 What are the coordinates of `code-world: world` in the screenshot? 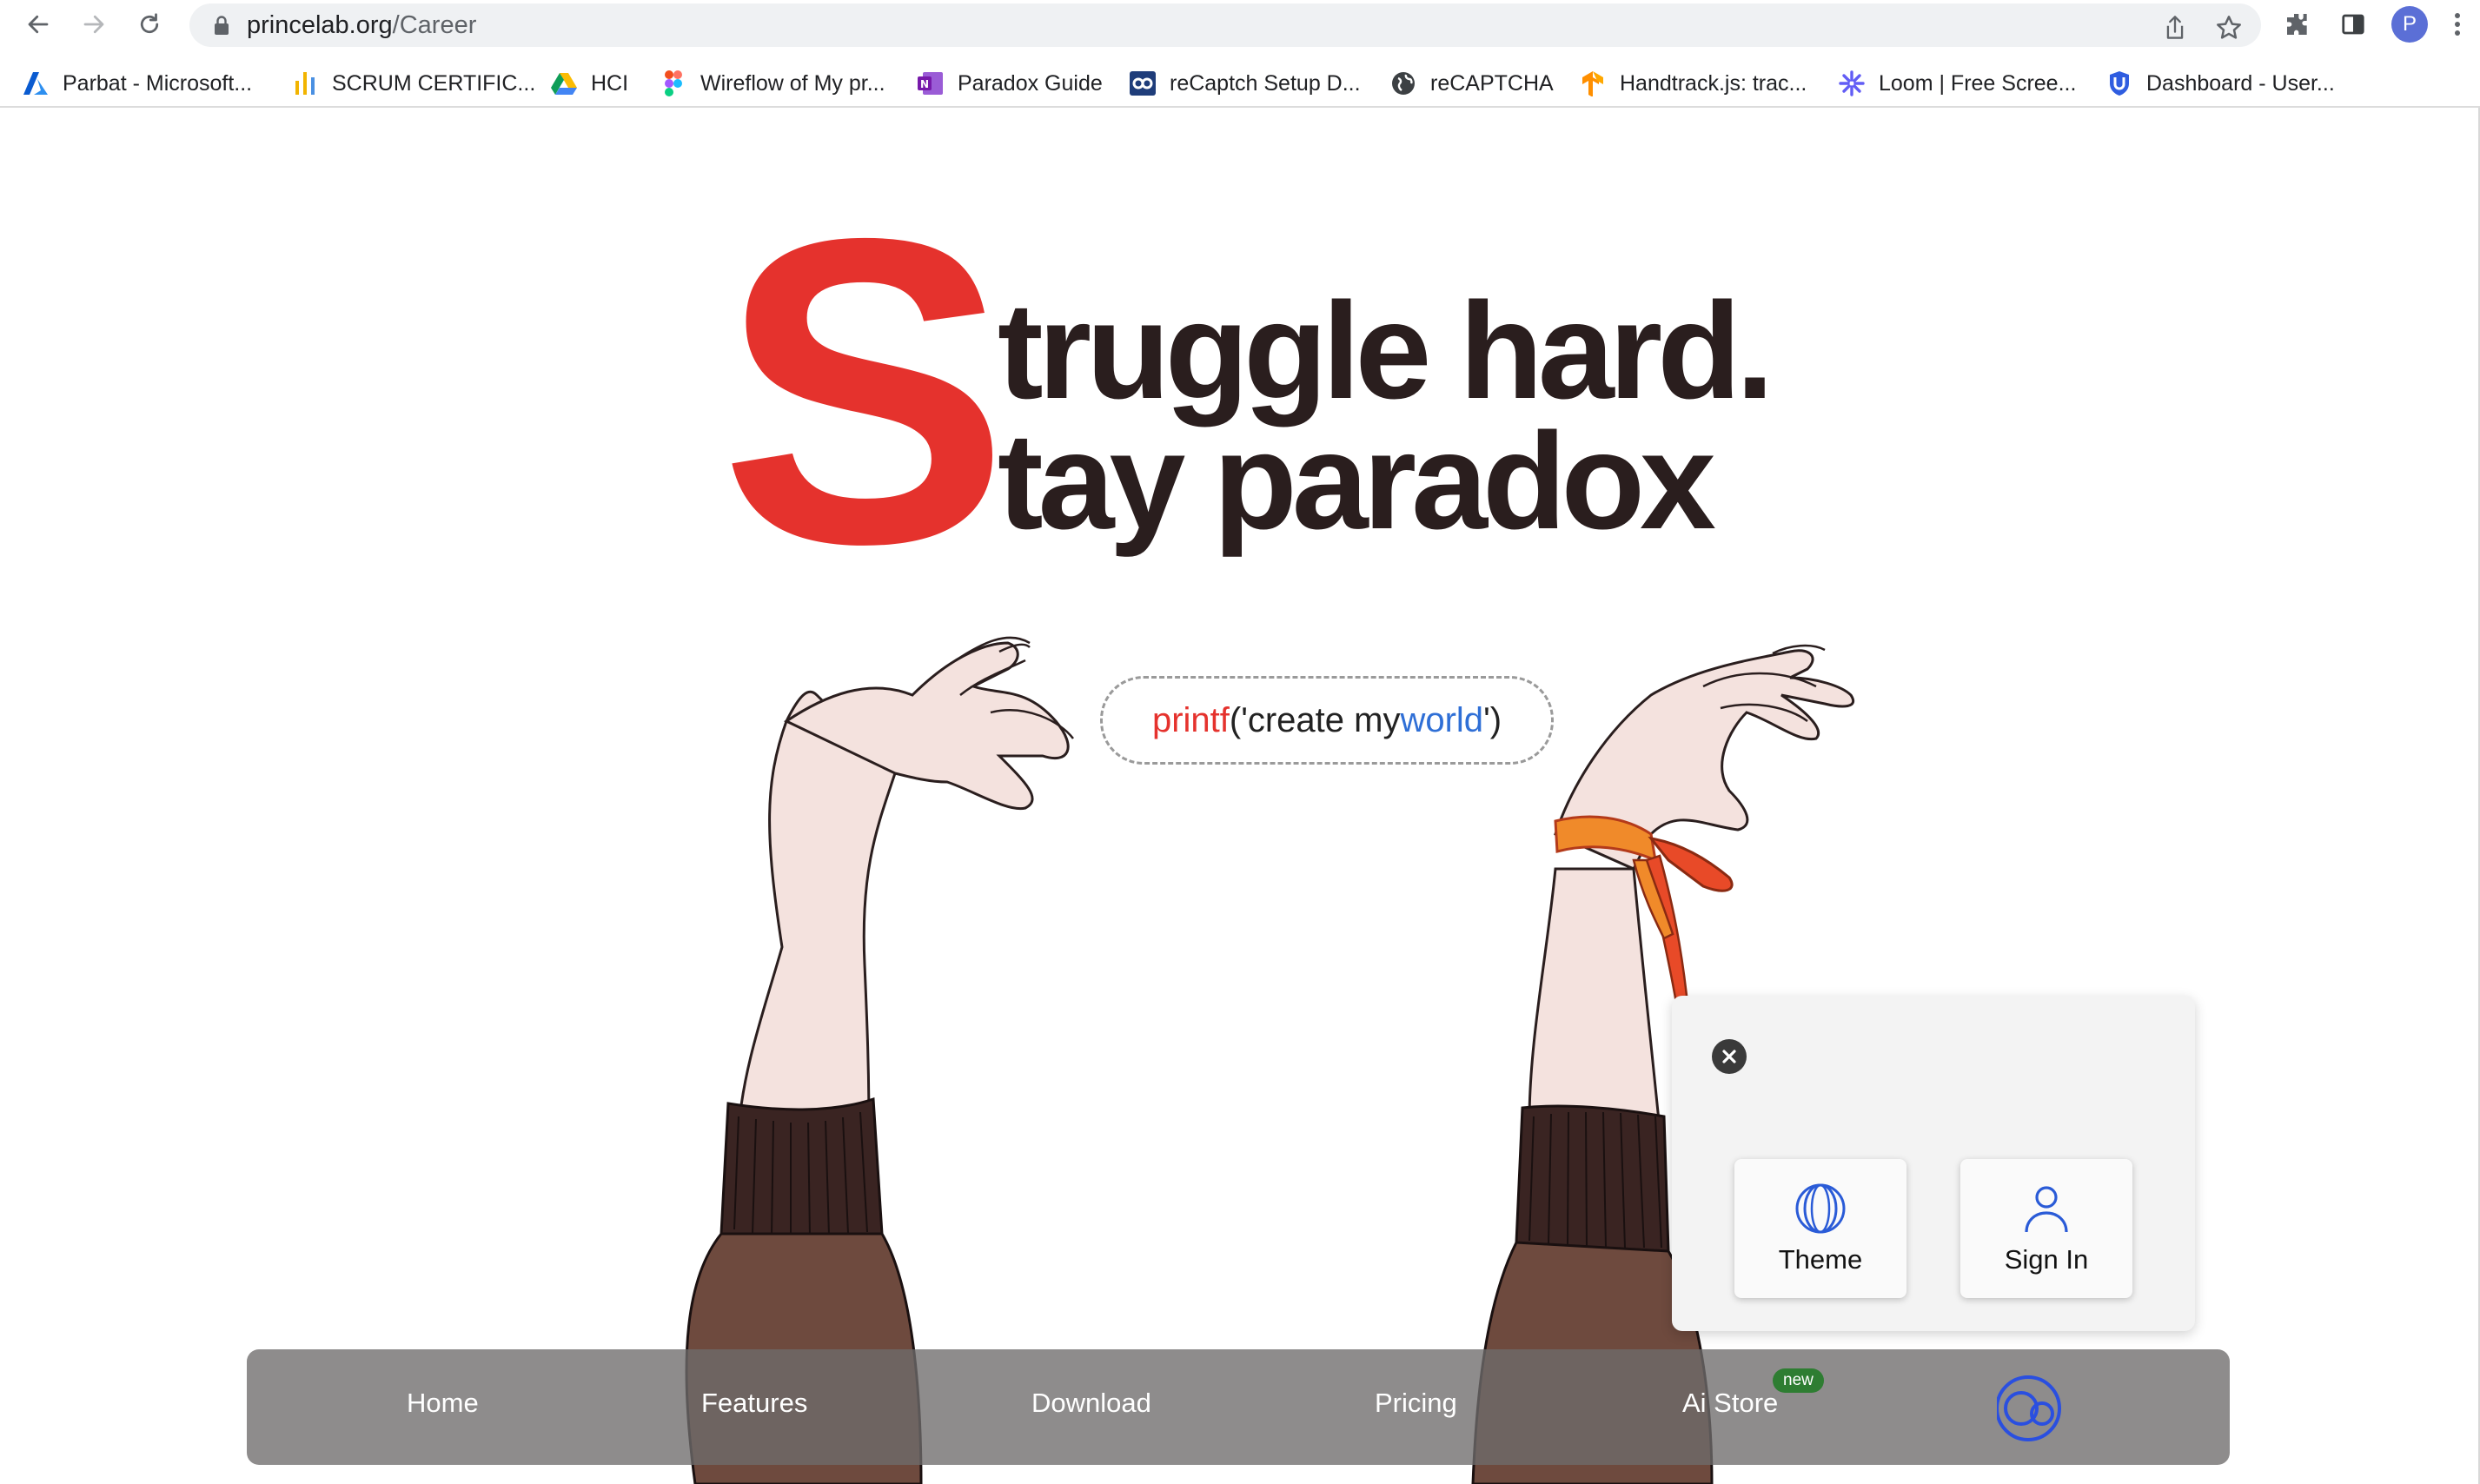 It's located at (1442, 719).